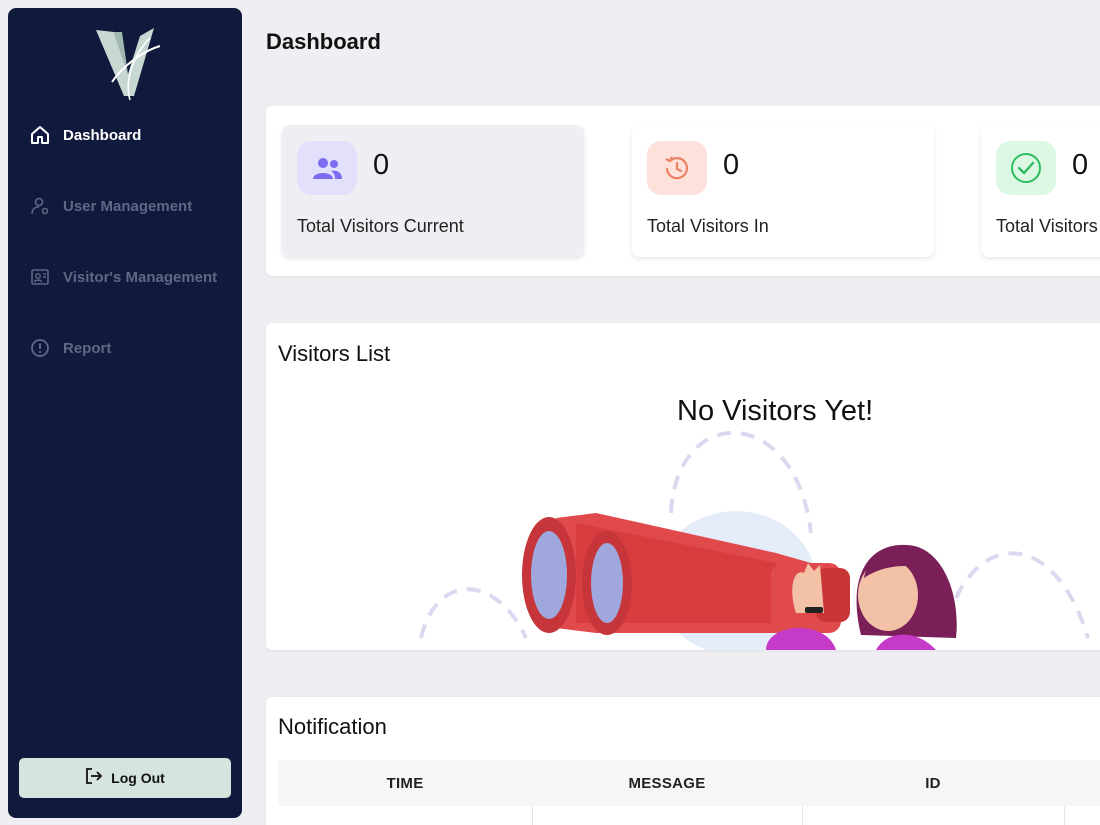  I want to click on column-header-id: ID, so click(933, 783).